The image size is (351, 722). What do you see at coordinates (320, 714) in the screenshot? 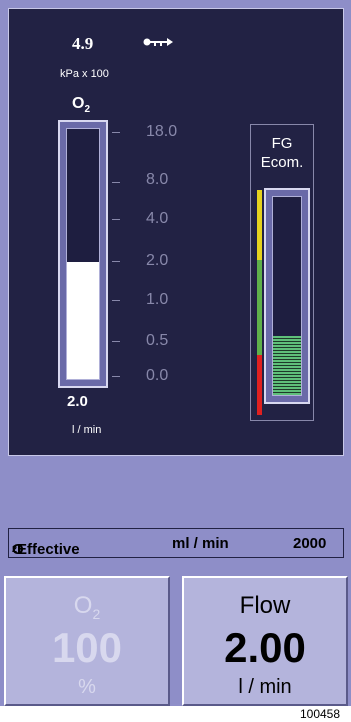
I see `figure-reference: 100458` at bounding box center [320, 714].